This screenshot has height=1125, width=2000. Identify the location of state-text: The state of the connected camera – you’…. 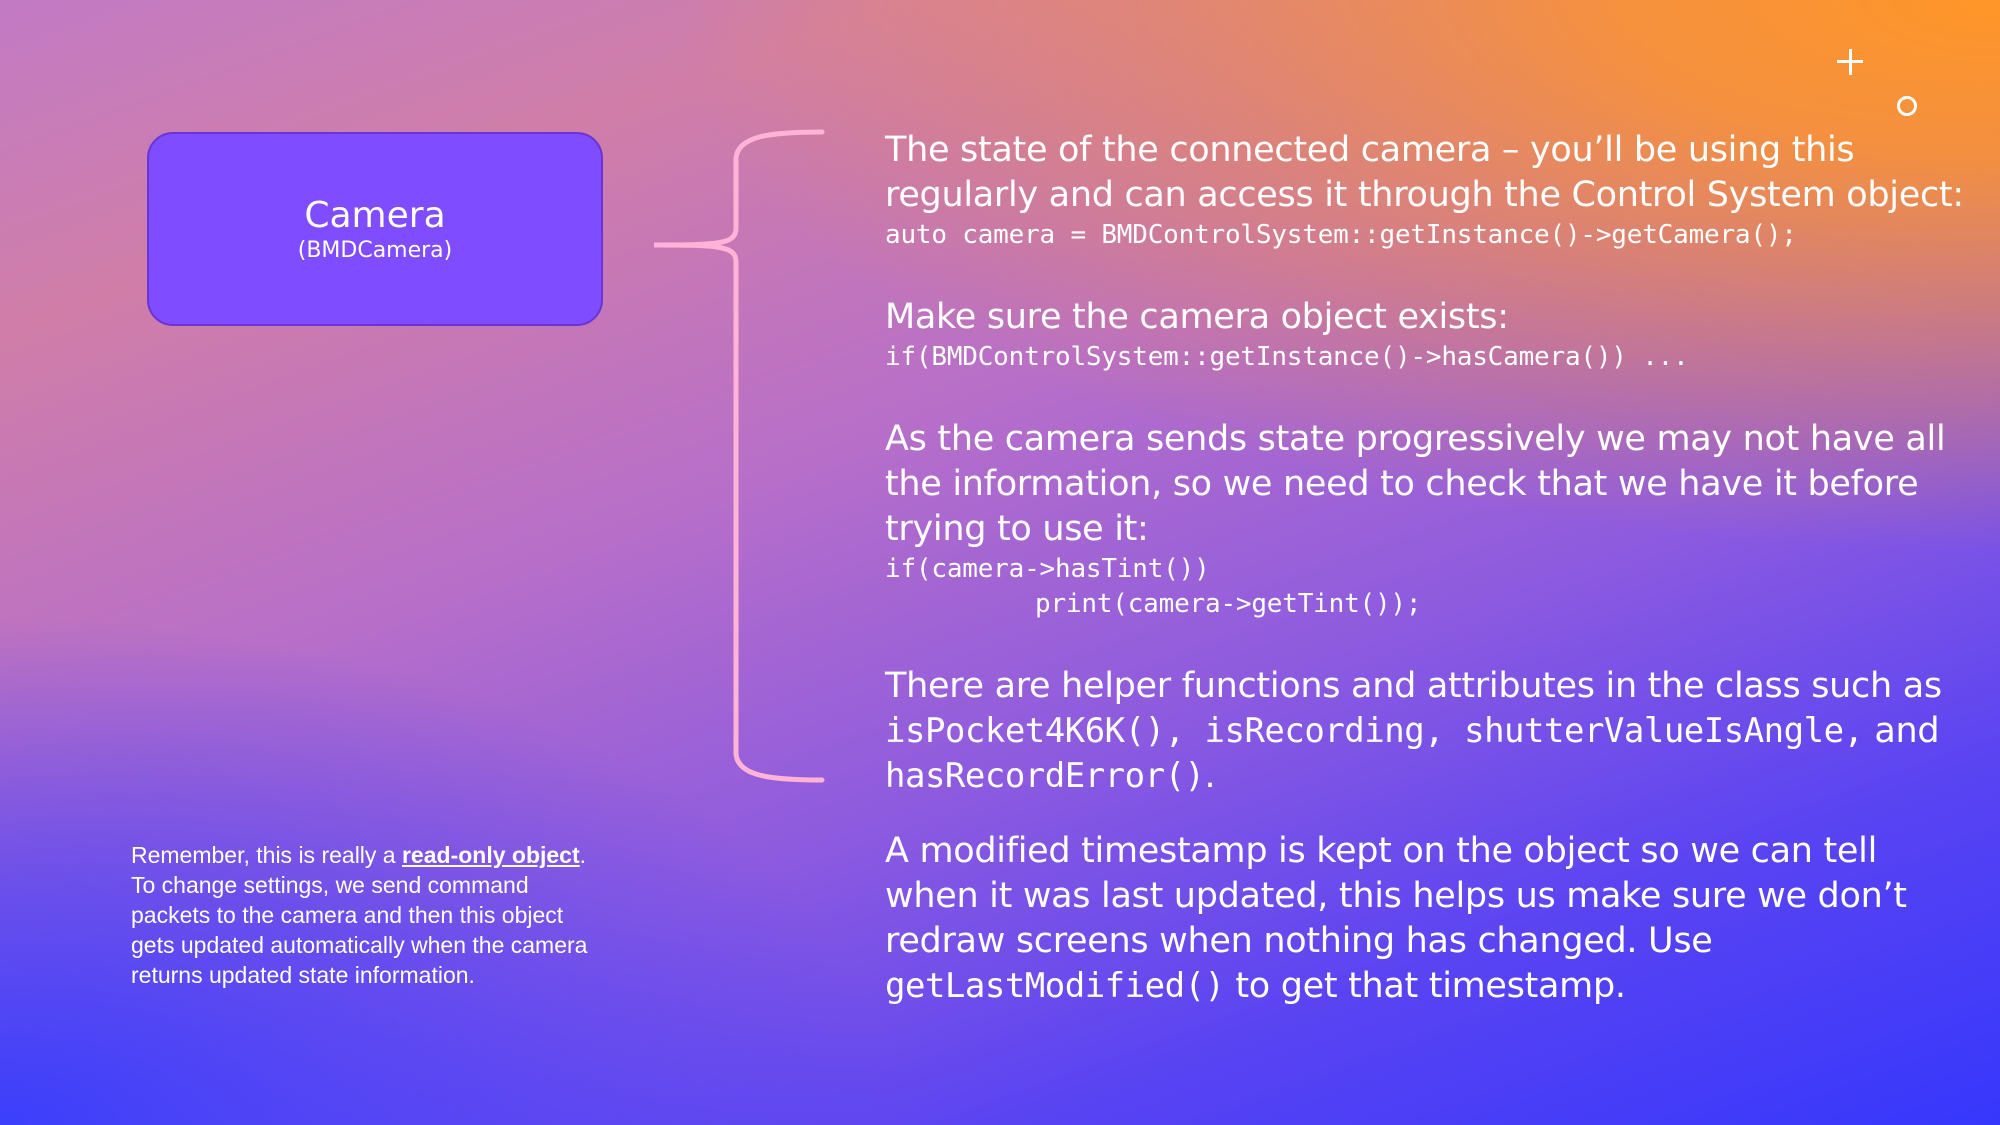
(1424, 172).